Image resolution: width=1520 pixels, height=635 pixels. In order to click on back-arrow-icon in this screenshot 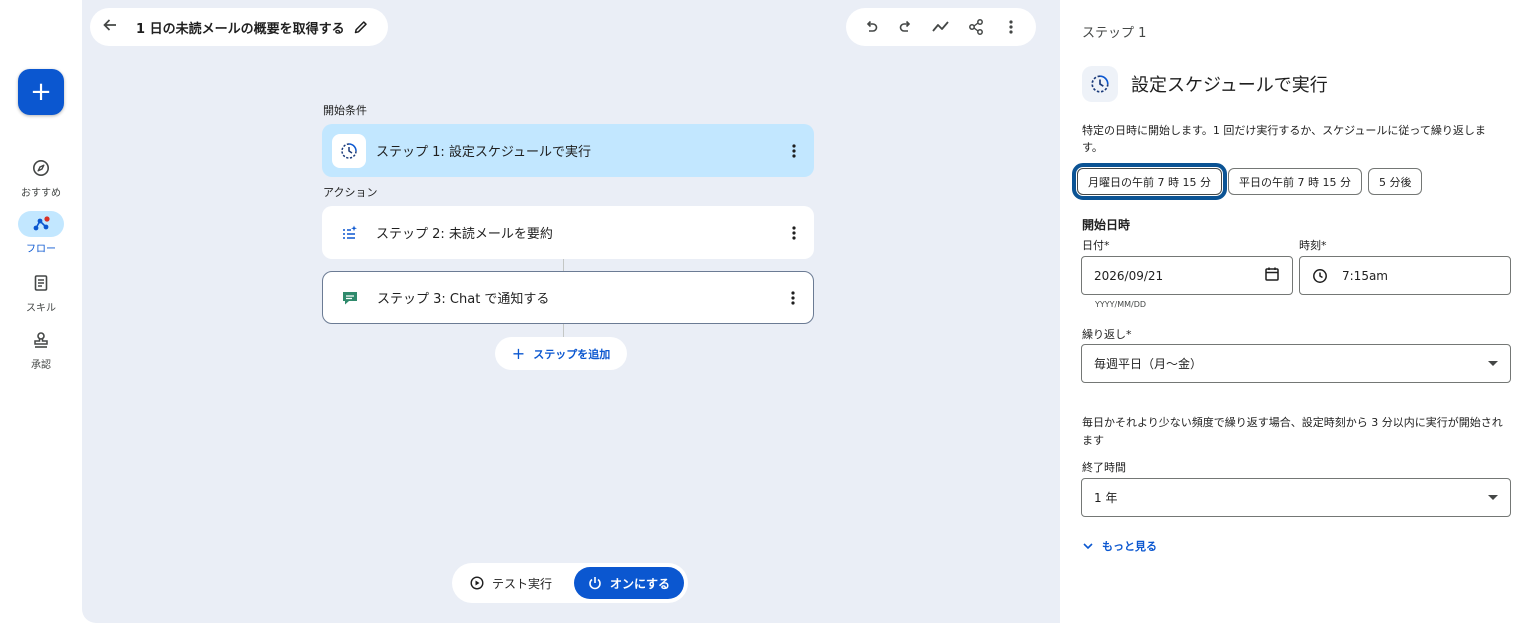, I will do `click(112, 27)`.